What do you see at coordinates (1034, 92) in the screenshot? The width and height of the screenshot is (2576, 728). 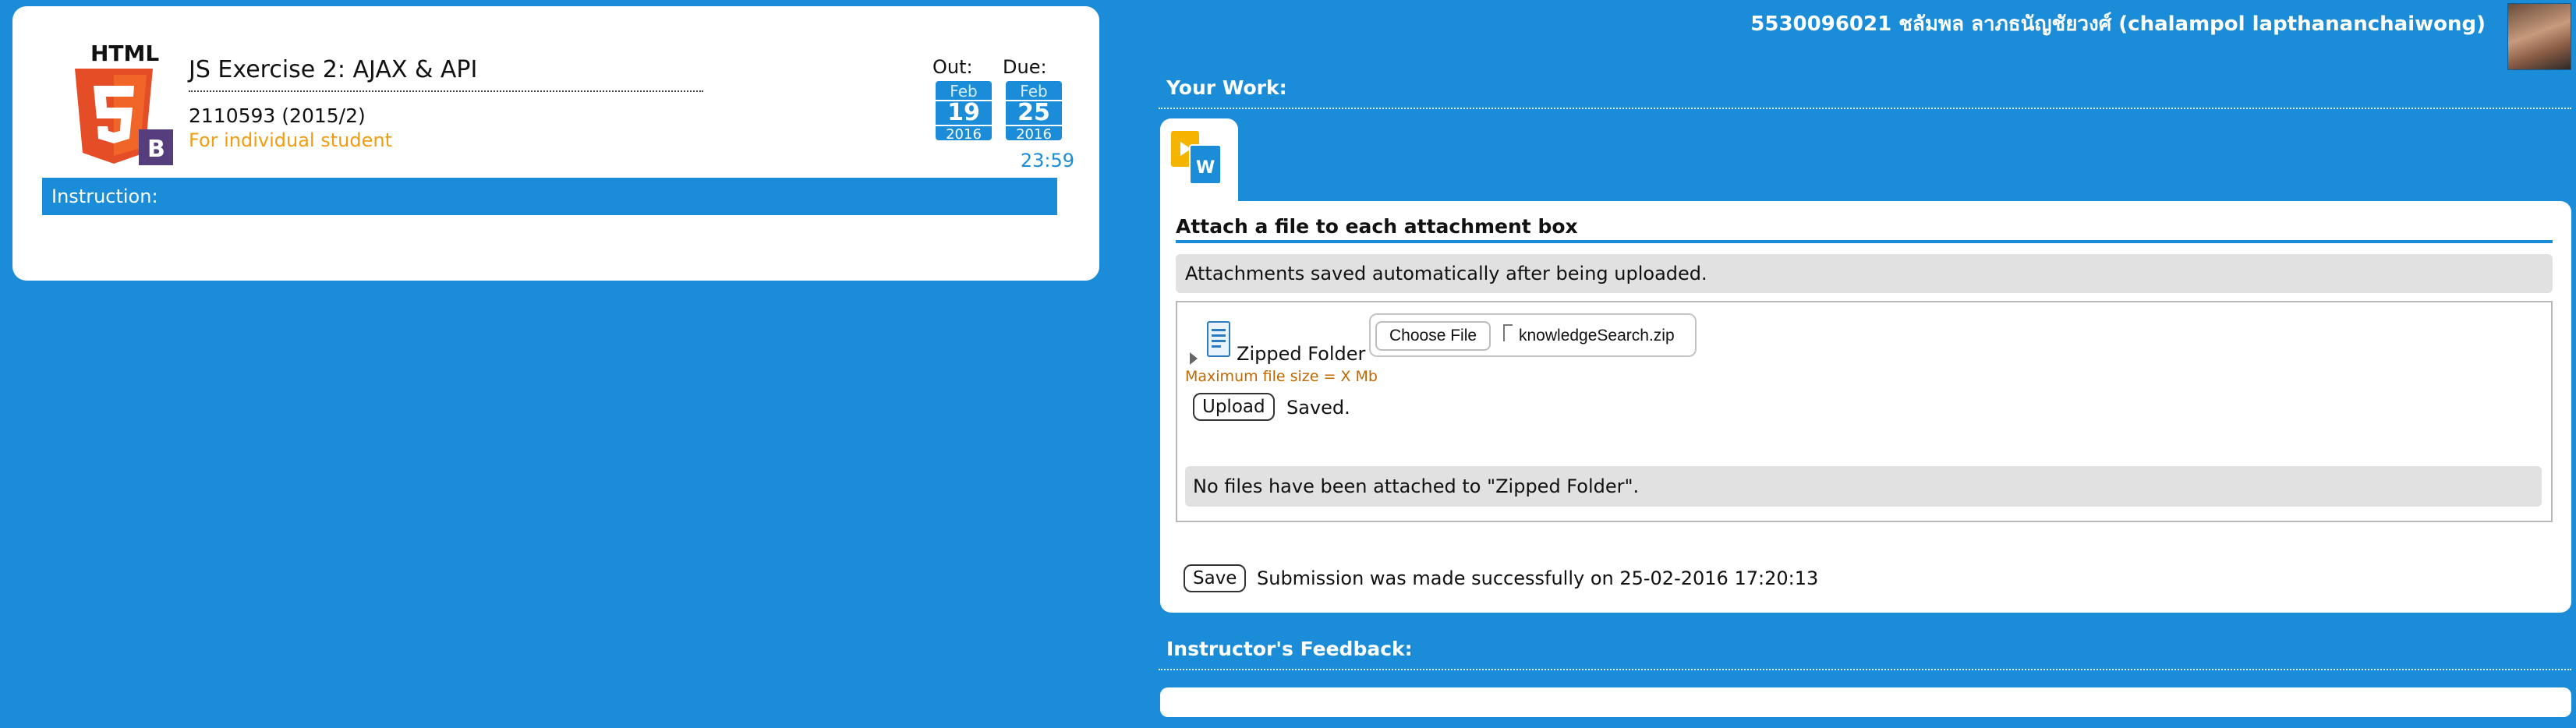 I see `due-month: Feb` at bounding box center [1034, 92].